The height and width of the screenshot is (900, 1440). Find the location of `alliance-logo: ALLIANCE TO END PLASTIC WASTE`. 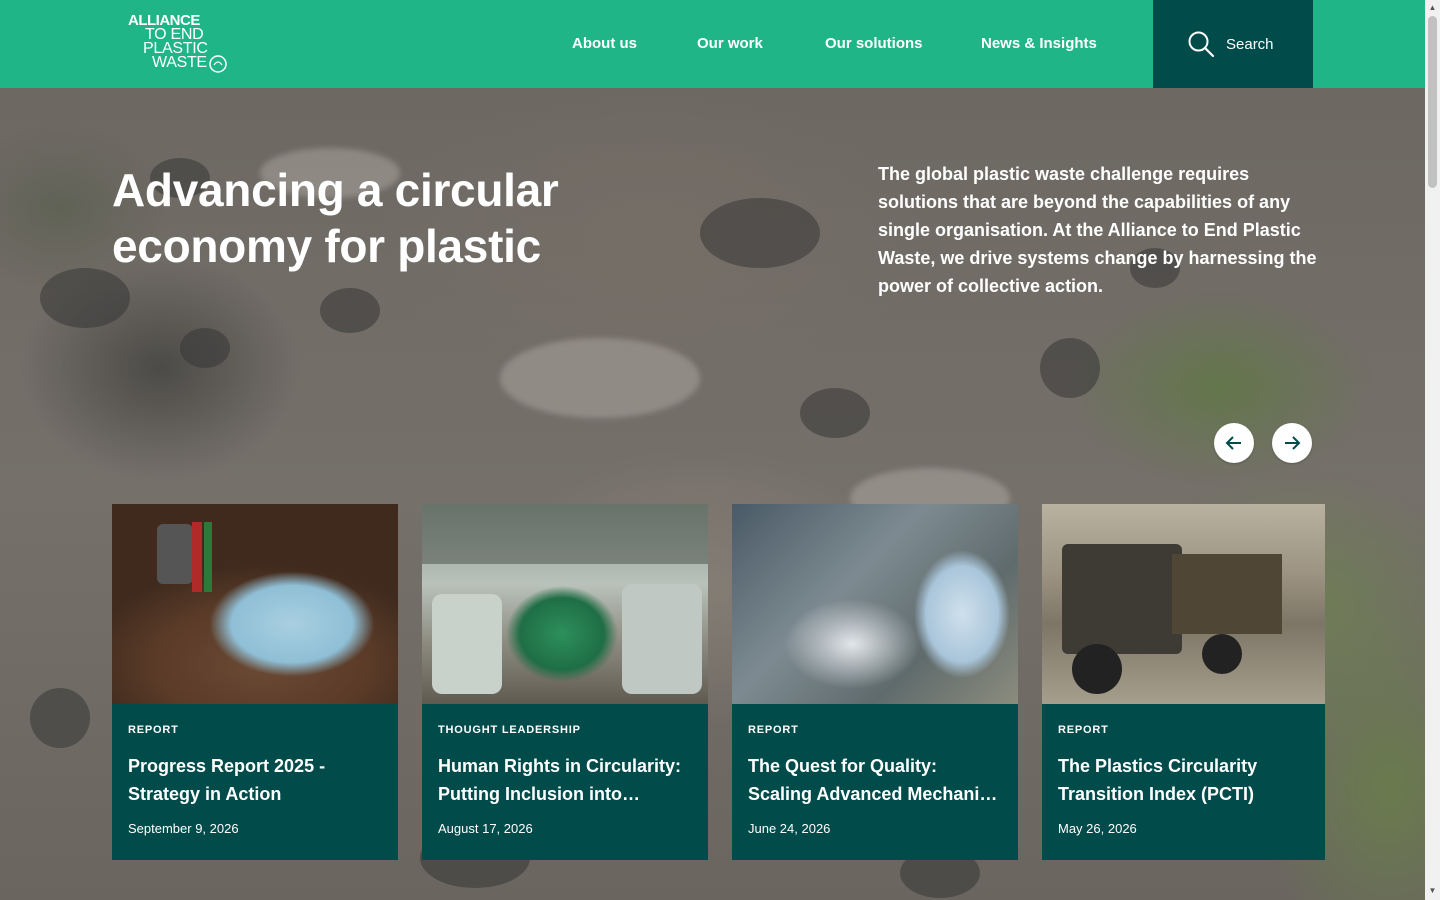

alliance-logo: ALLIANCE TO END PLASTIC WASTE is located at coordinates (183, 43).